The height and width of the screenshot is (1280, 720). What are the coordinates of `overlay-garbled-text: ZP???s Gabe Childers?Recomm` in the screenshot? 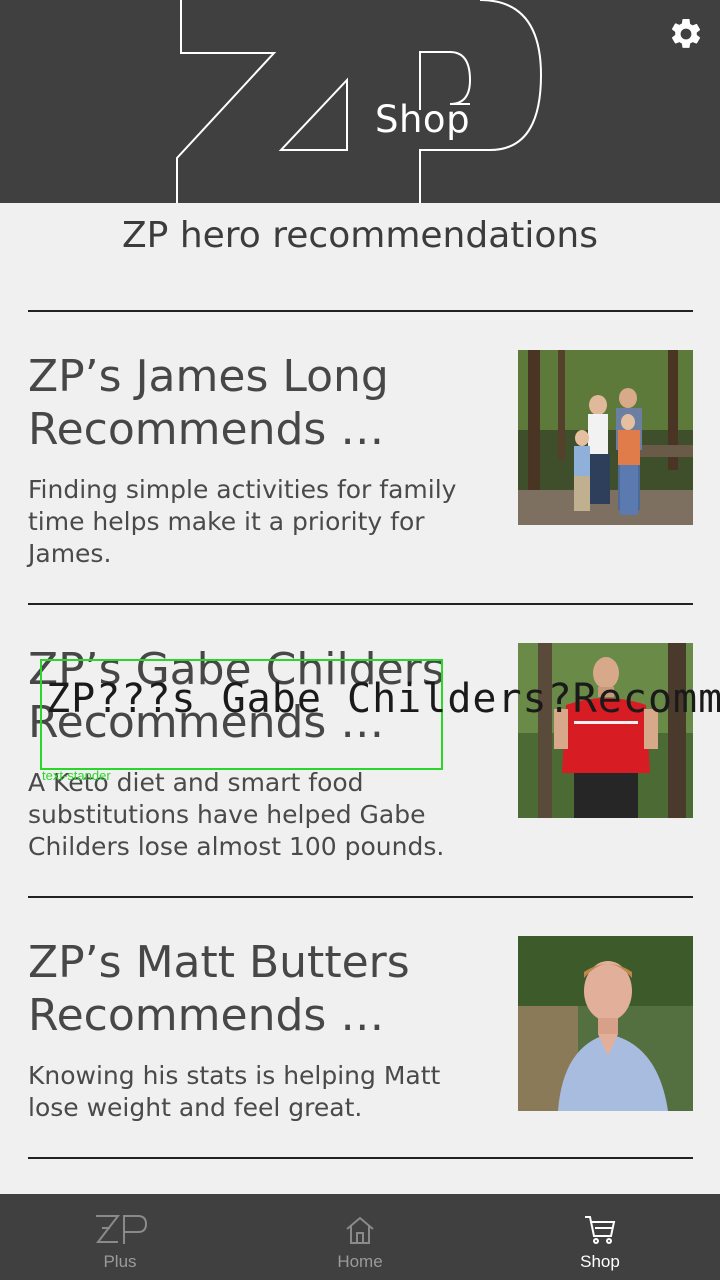 It's located at (383, 699).